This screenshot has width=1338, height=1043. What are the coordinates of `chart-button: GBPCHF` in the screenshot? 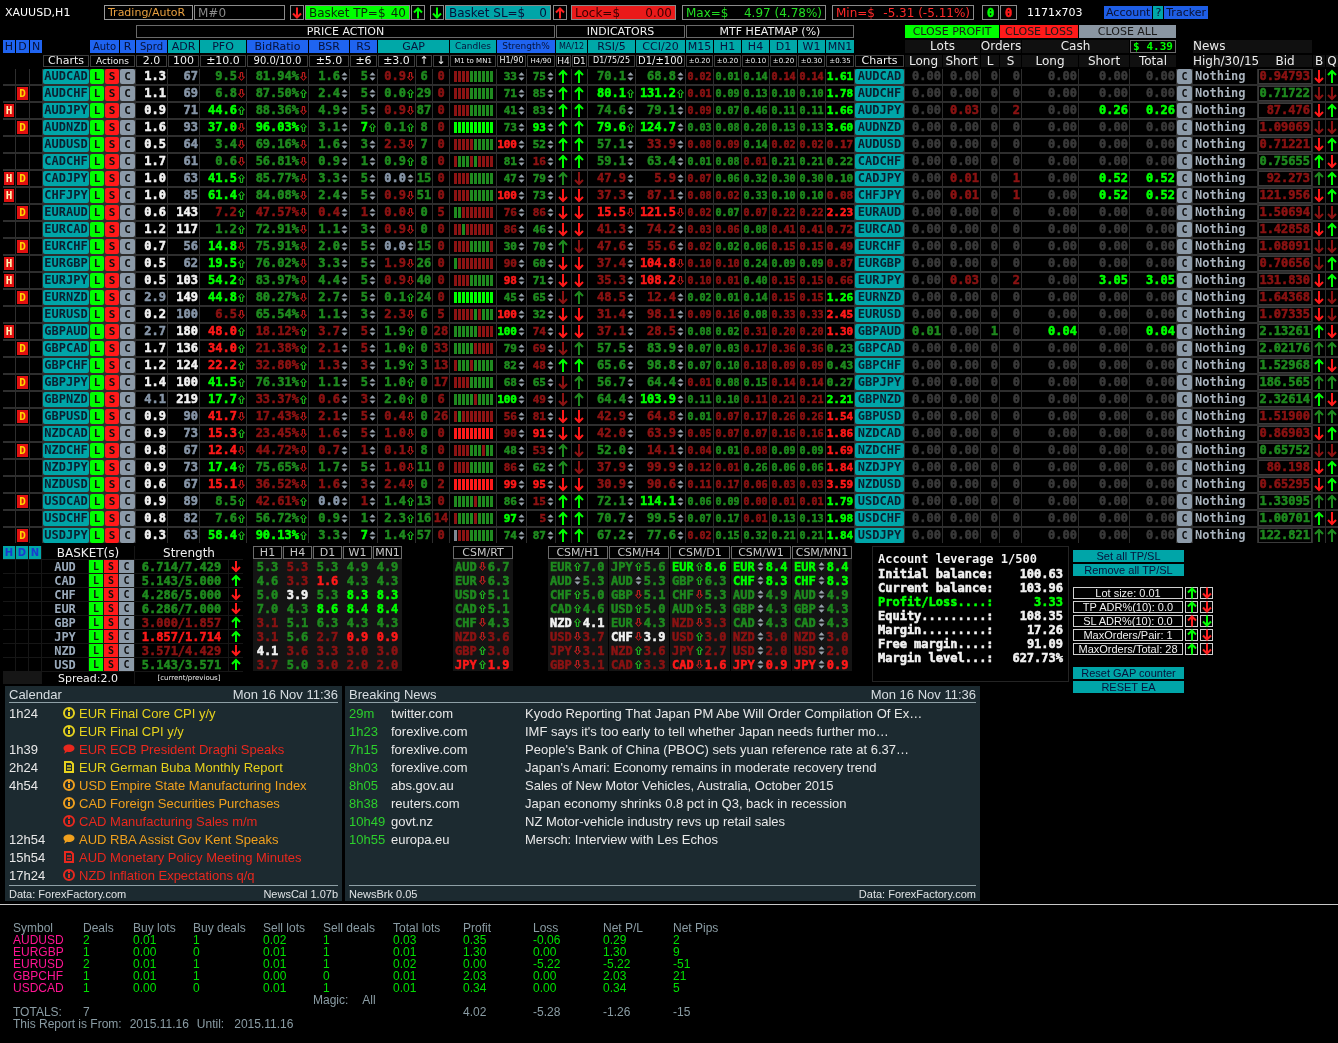 It's located at (66, 365).